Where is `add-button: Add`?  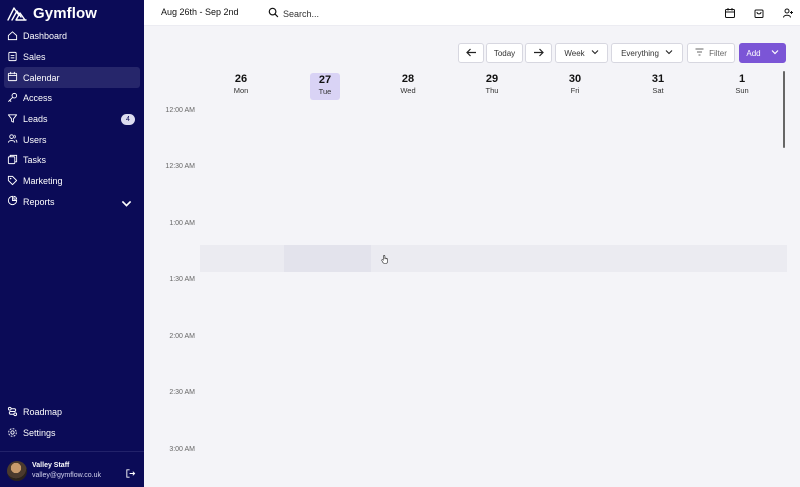
add-button: Add is located at coordinates (762, 53).